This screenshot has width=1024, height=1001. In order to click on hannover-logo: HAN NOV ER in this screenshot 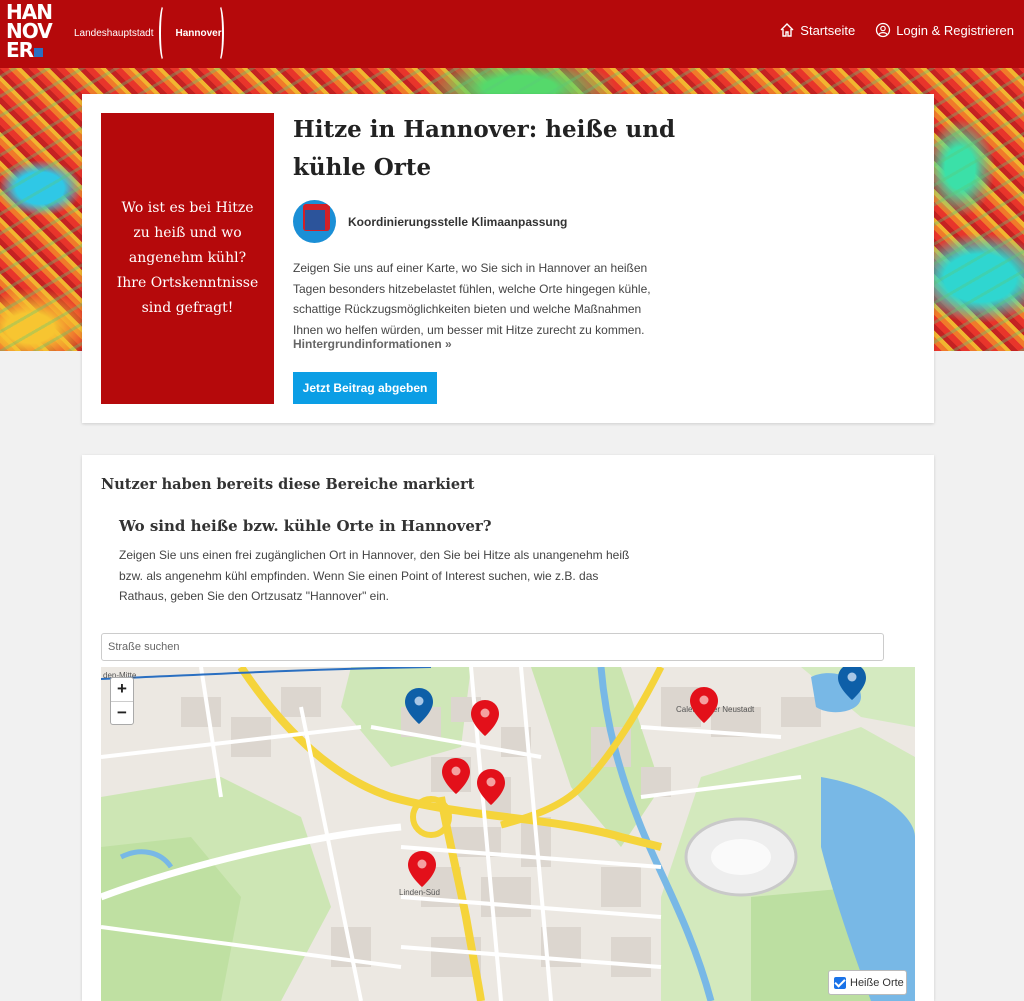, I will do `click(29, 32)`.